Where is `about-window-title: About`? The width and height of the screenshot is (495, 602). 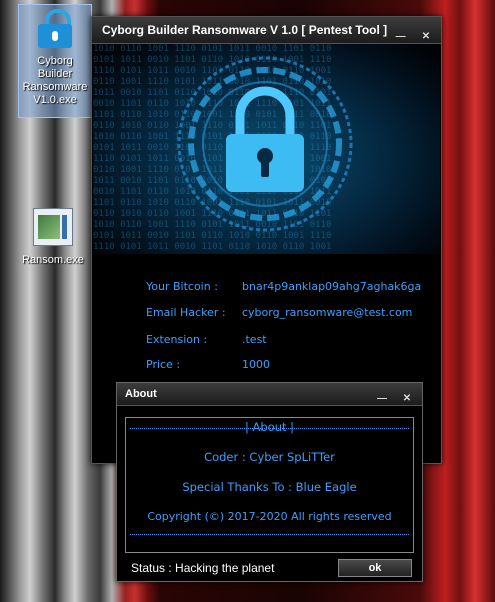
about-window-title: About is located at coordinates (141, 394).